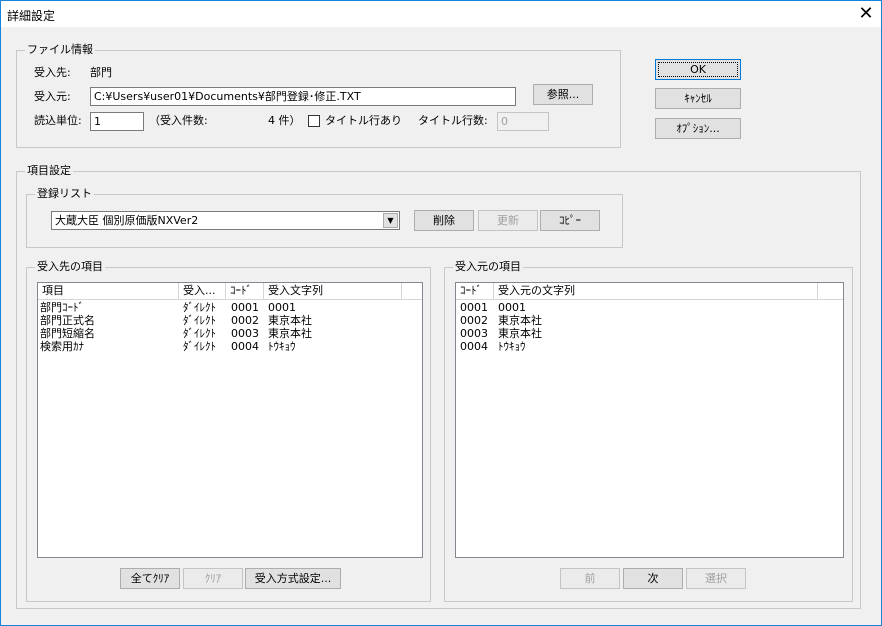  What do you see at coordinates (62, 346) in the screenshot?
I see `table-cell: 検索用ｶﾅ` at bounding box center [62, 346].